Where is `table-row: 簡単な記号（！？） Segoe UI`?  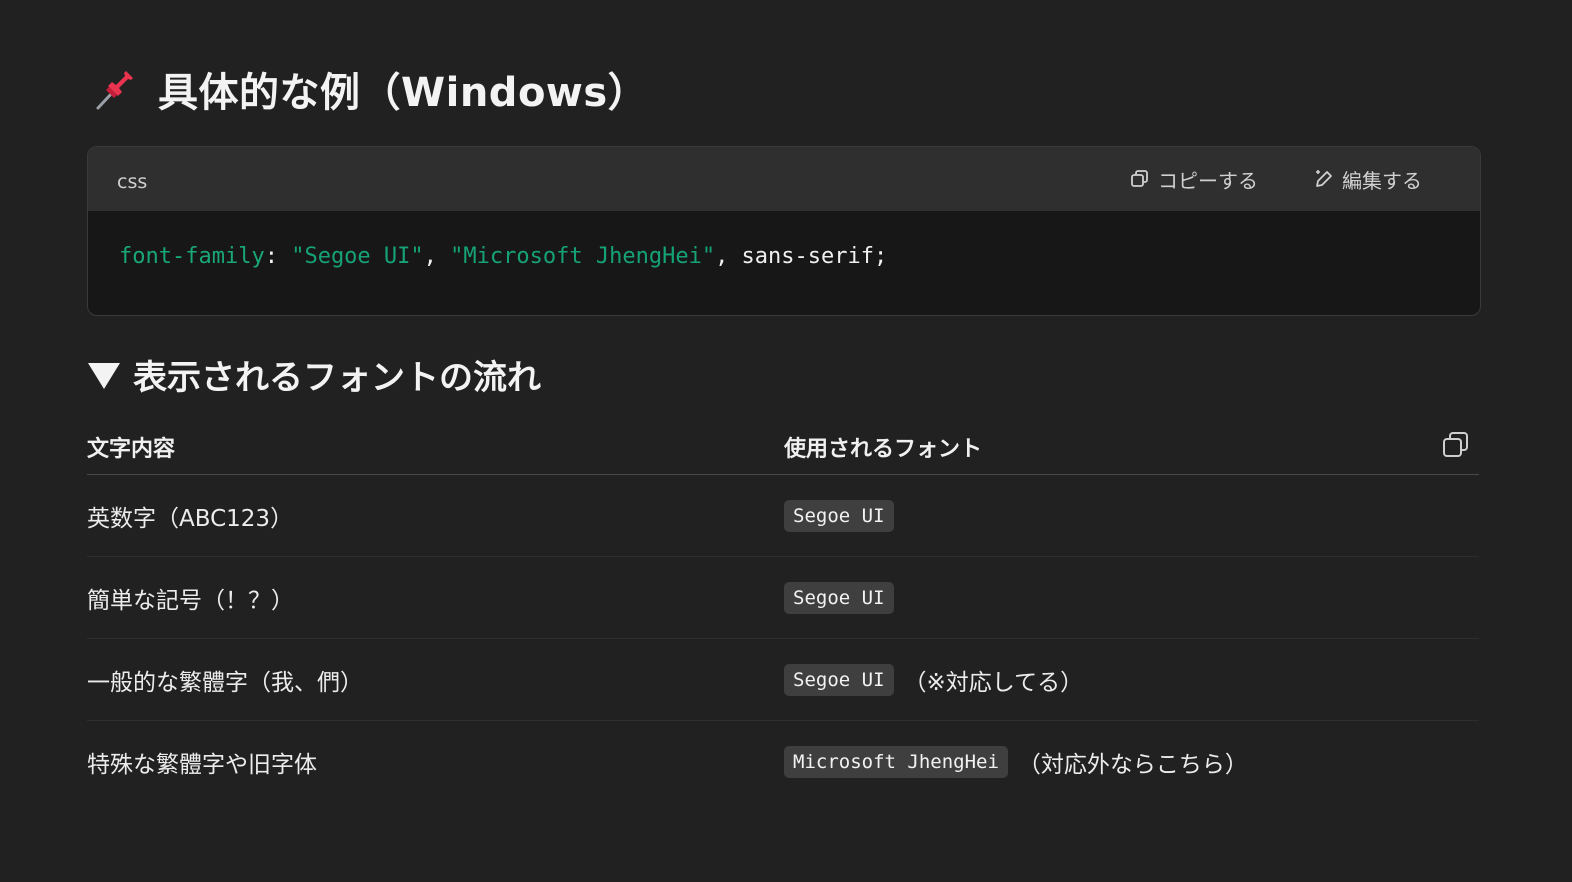 table-row: 簡単な記号（！？） Segoe UI is located at coordinates (783, 598).